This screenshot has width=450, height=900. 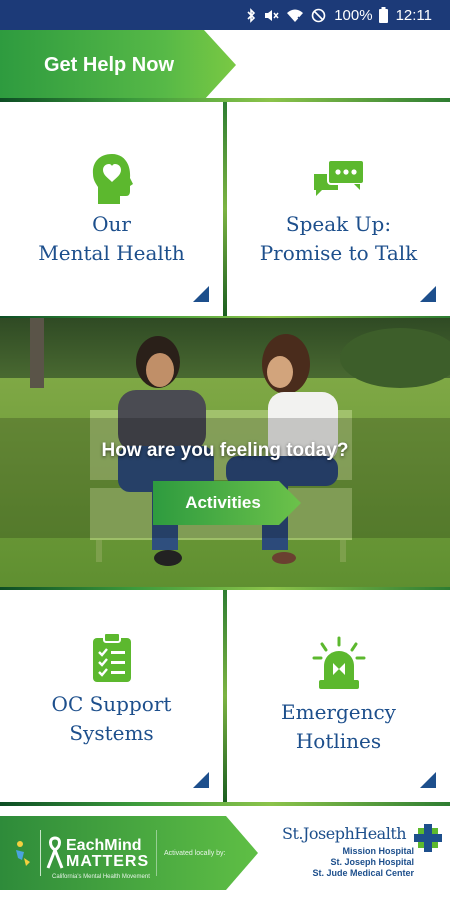 I want to click on tile-oc-support: OC Support Systems, so click(x=111, y=696).